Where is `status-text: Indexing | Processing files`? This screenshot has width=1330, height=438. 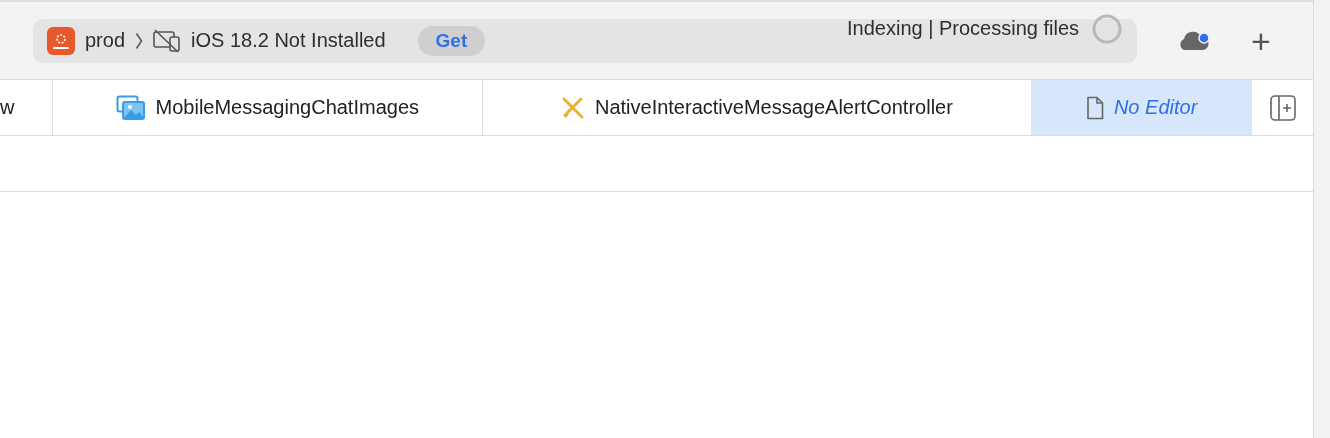 status-text: Indexing | Processing files is located at coordinates (963, 28).